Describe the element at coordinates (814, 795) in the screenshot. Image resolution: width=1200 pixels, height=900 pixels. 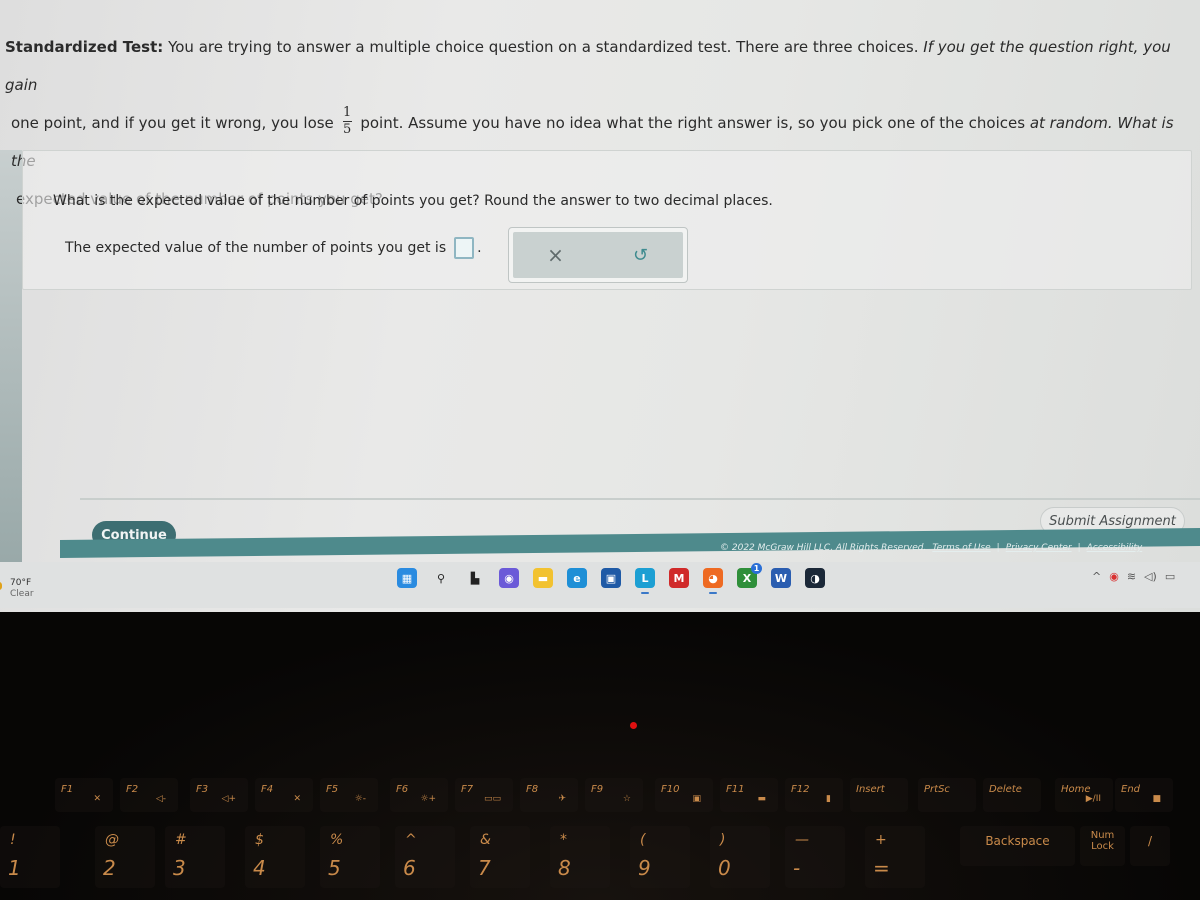
I see `key-f12: F12 ▮` at that location.